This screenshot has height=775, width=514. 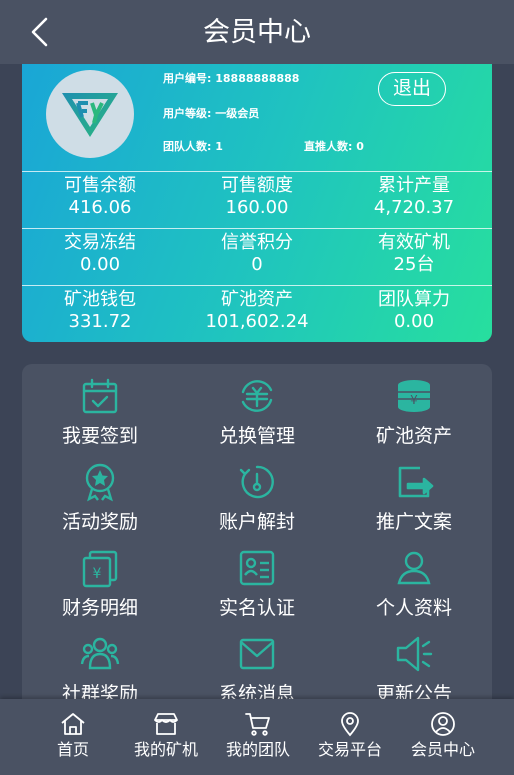 What do you see at coordinates (187, 113) in the screenshot?
I see `user-level-label: 用户等级:` at bounding box center [187, 113].